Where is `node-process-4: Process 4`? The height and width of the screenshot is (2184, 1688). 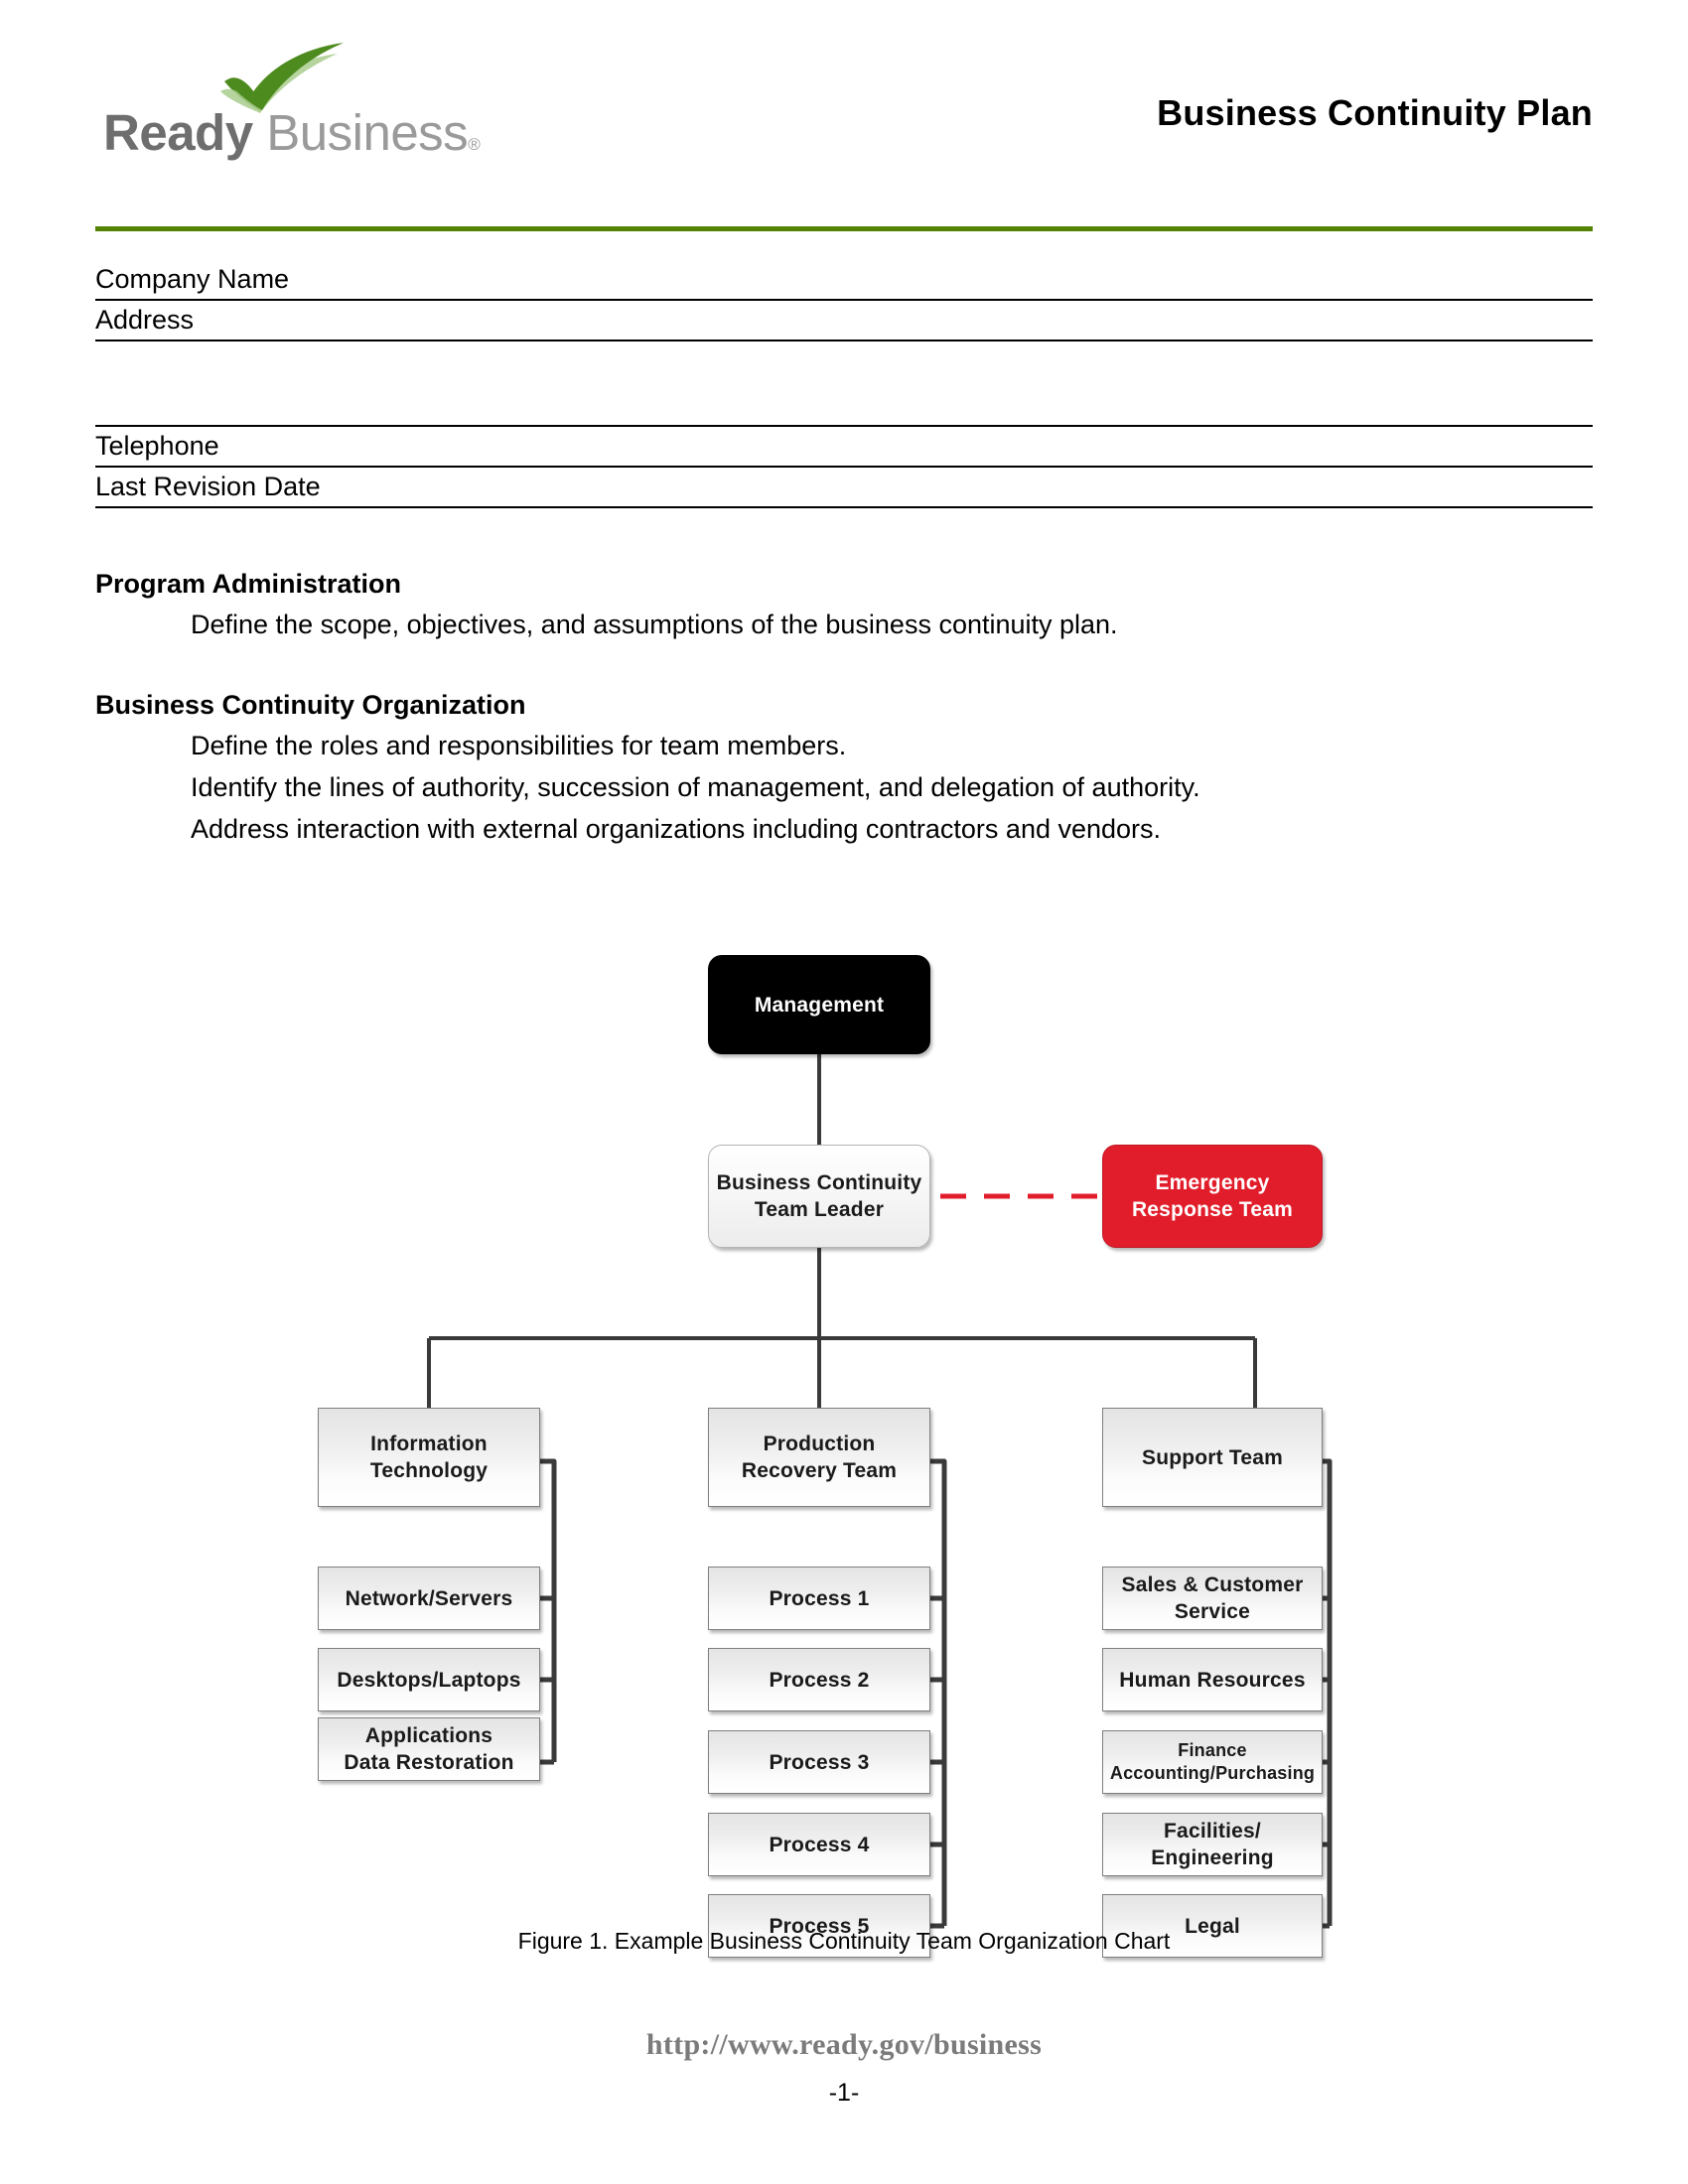
node-process-4: Process 4 is located at coordinates (819, 1844).